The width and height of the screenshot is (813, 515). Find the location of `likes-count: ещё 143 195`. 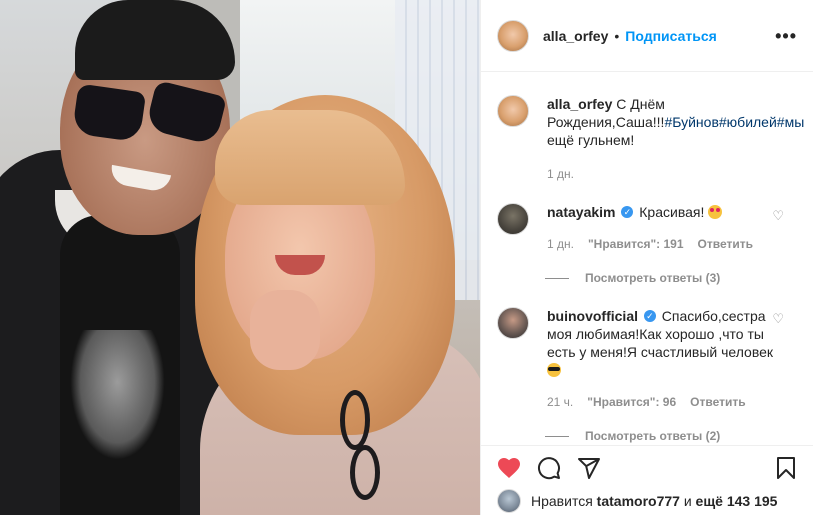

likes-count: ещё 143 195 is located at coordinates (737, 501).